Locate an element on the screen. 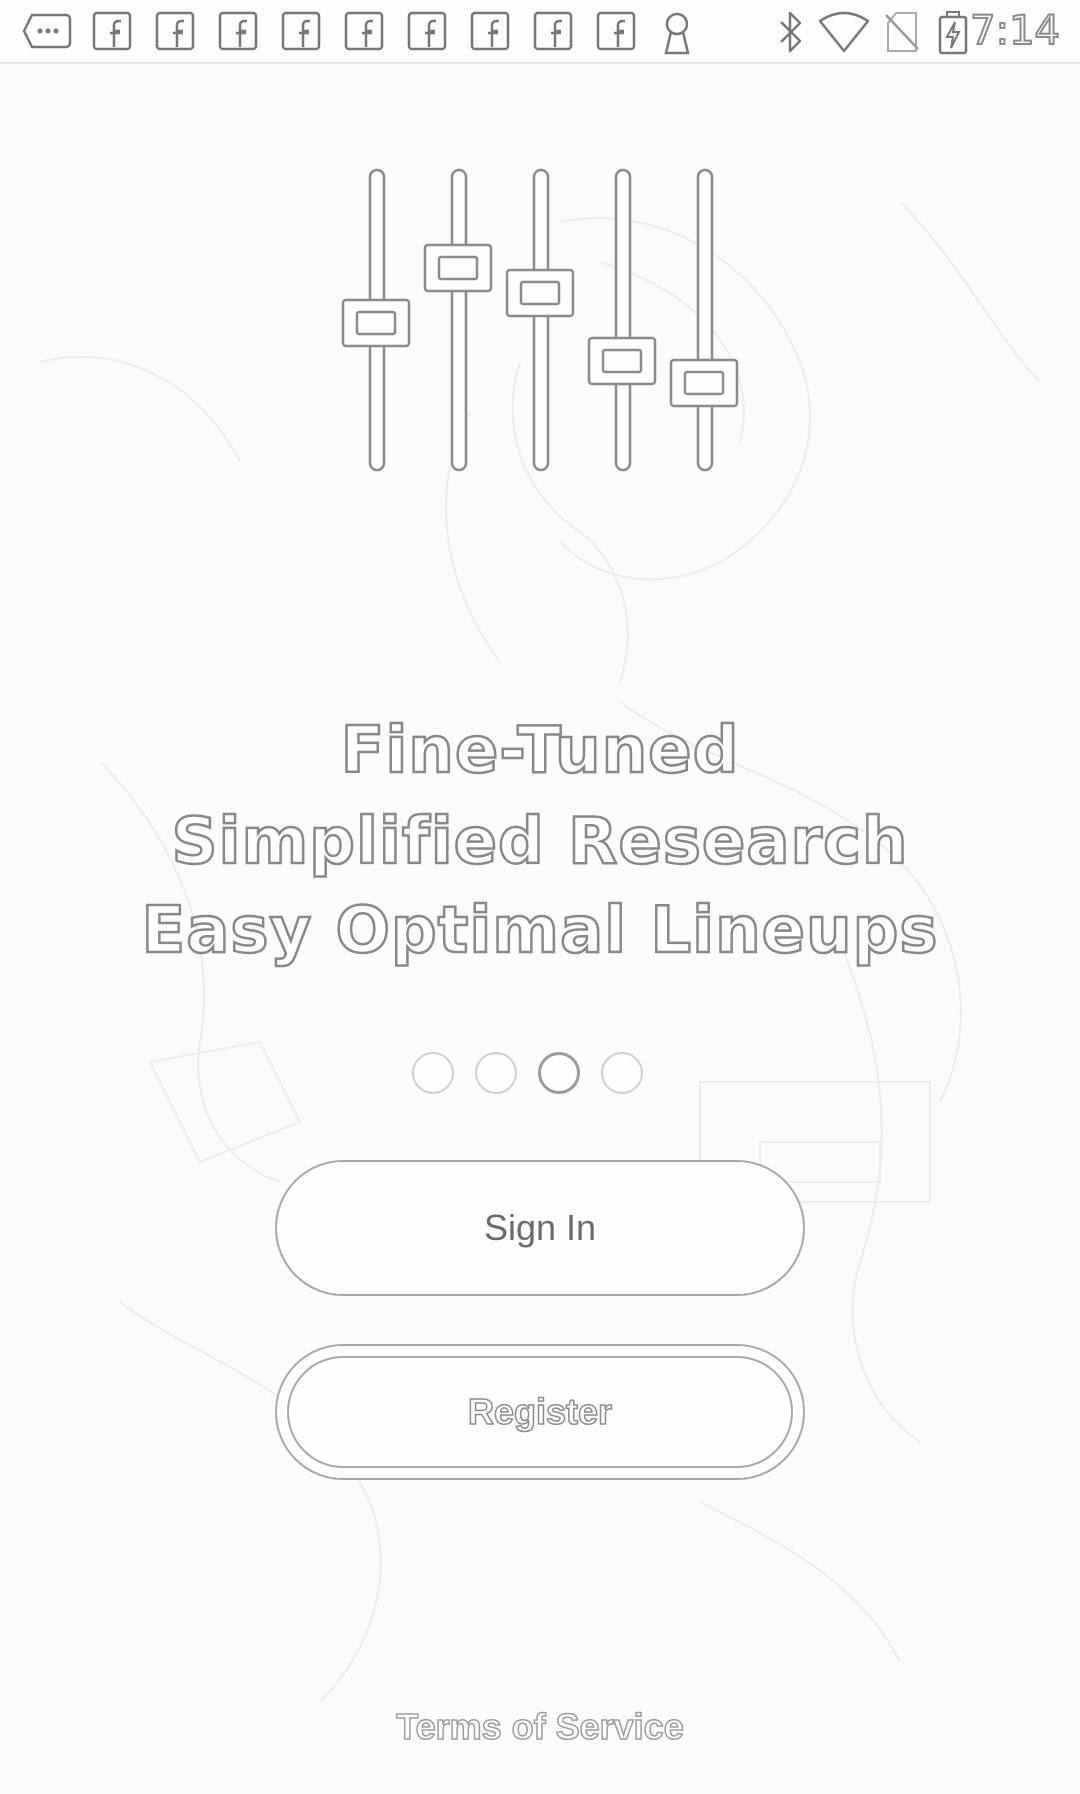 The image size is (1080, 1794). terms-of-service-link: Terms of Service is located at coordinates (540, 1726).